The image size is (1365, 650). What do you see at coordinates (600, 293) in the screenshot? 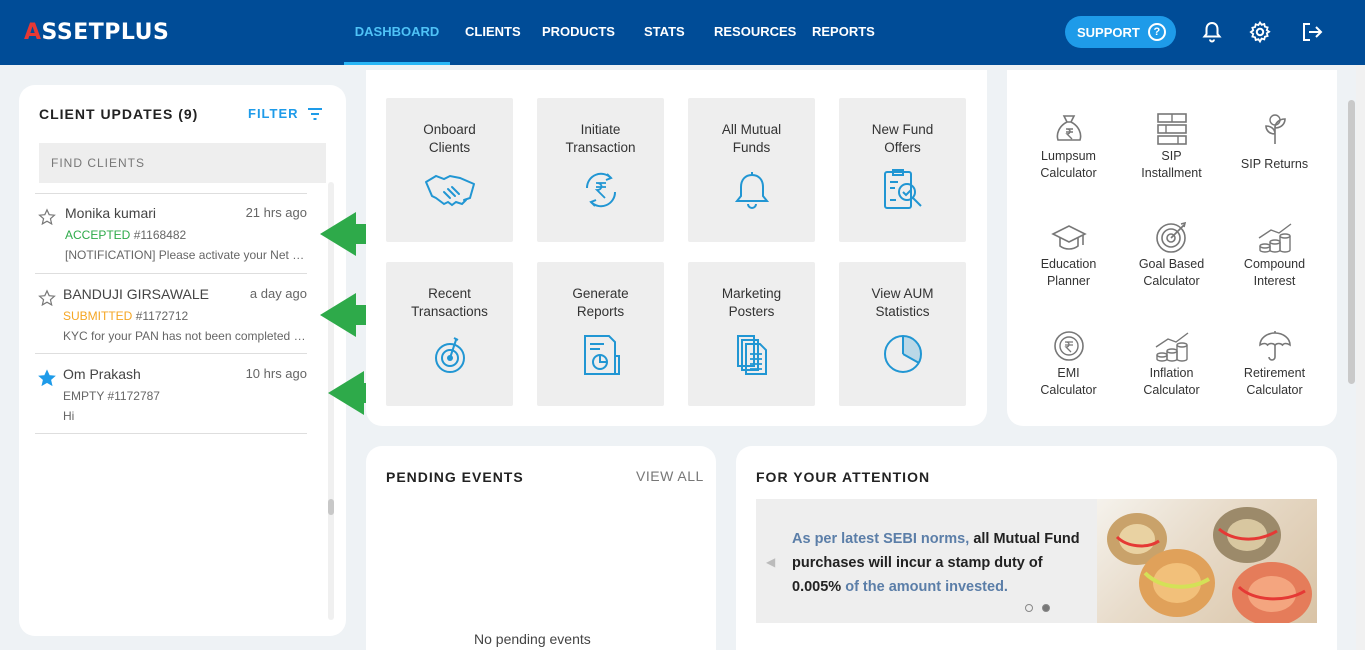
I see `tile-label-line1: Generate` at bounding box center [600, 293].